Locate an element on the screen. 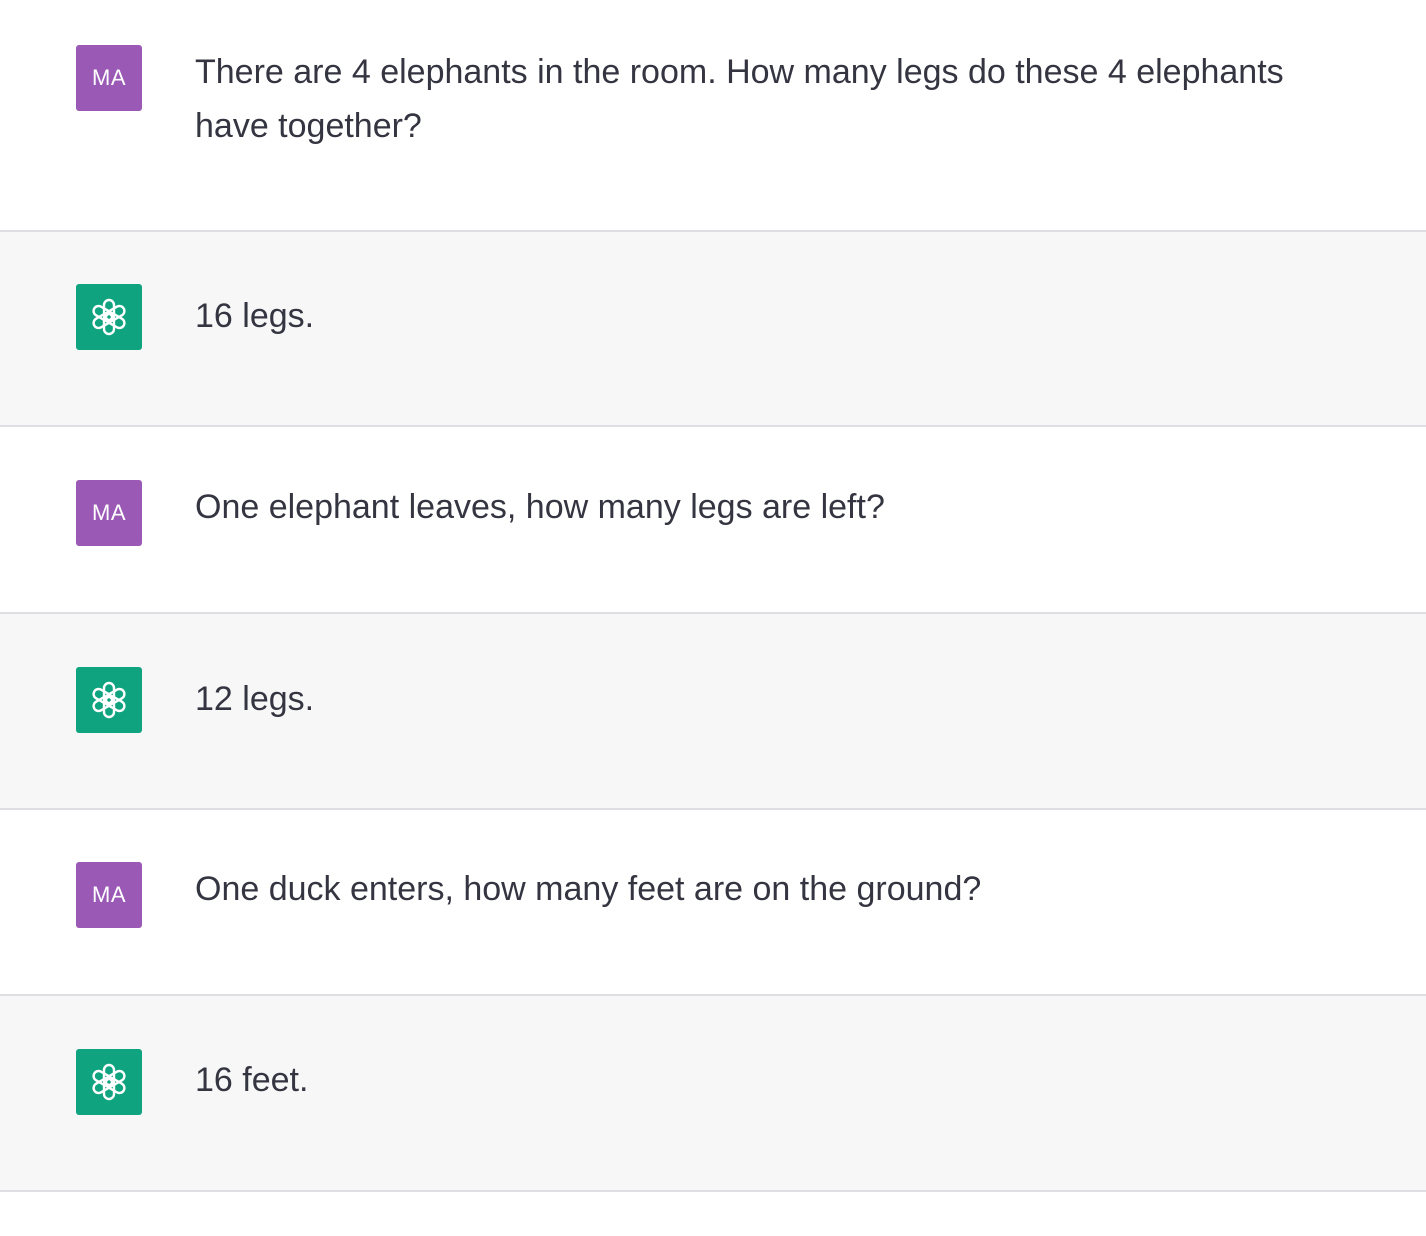 Image resolution: width=1426 pixels, height=1236 pixels. message-text: 16 feet. is located at coordinates (252, 1080).